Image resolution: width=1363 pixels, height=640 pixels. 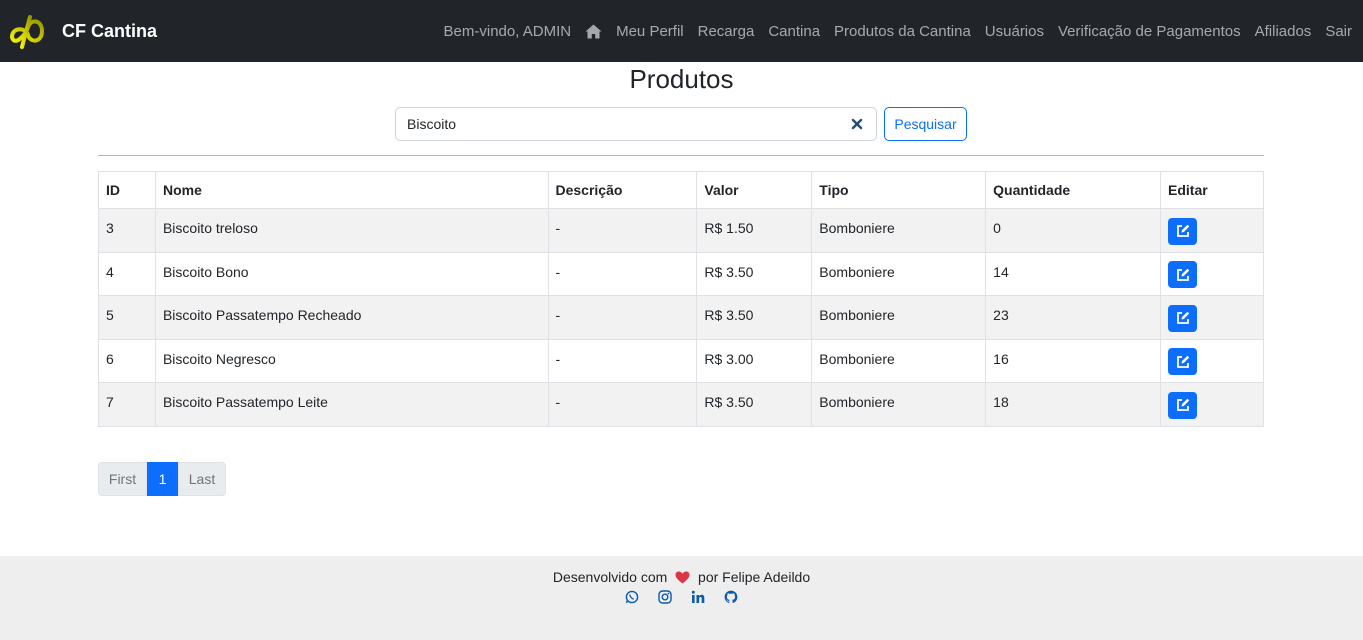 I want to click on logo-icon, so click(x=27, y=32).